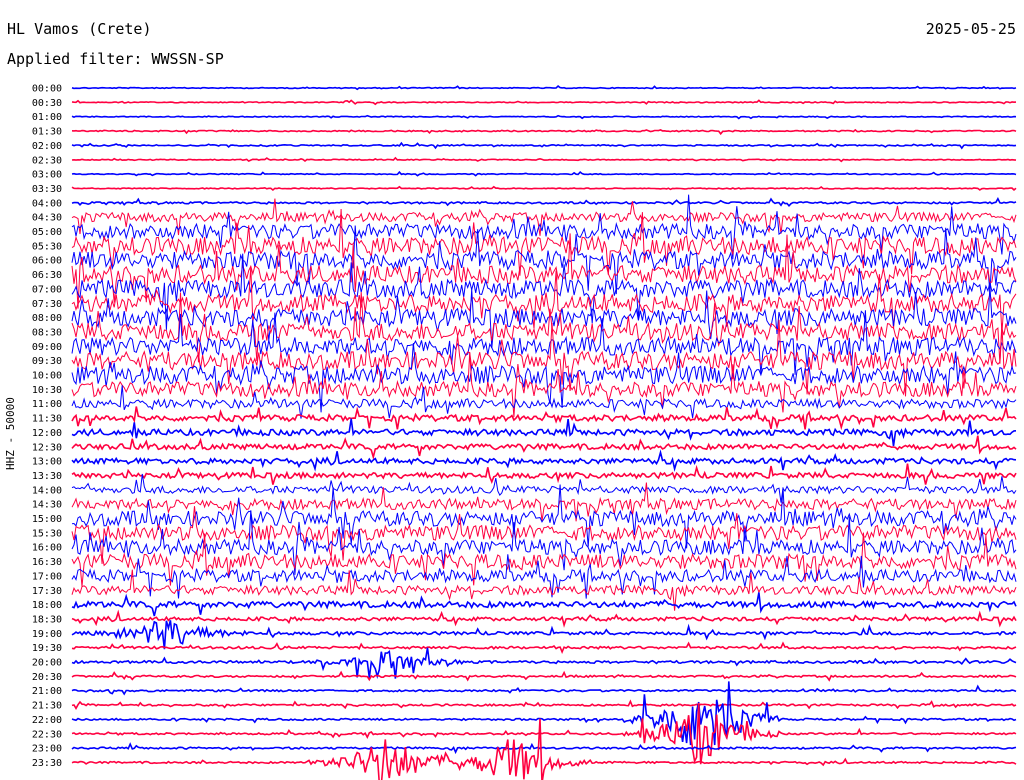  What do you see at coordinates (47, 117) in the screenshot?
I see `time-label: 01:00` at bounding box center [47, 117].